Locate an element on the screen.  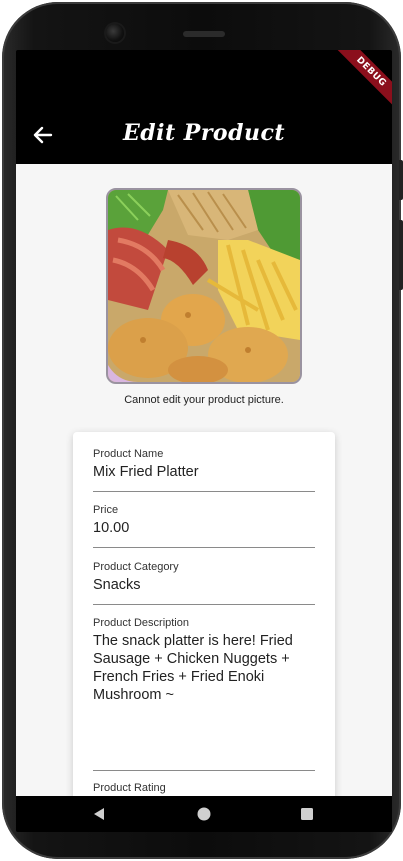
product-category-value: Snacks is located at coordinates (204, 585).